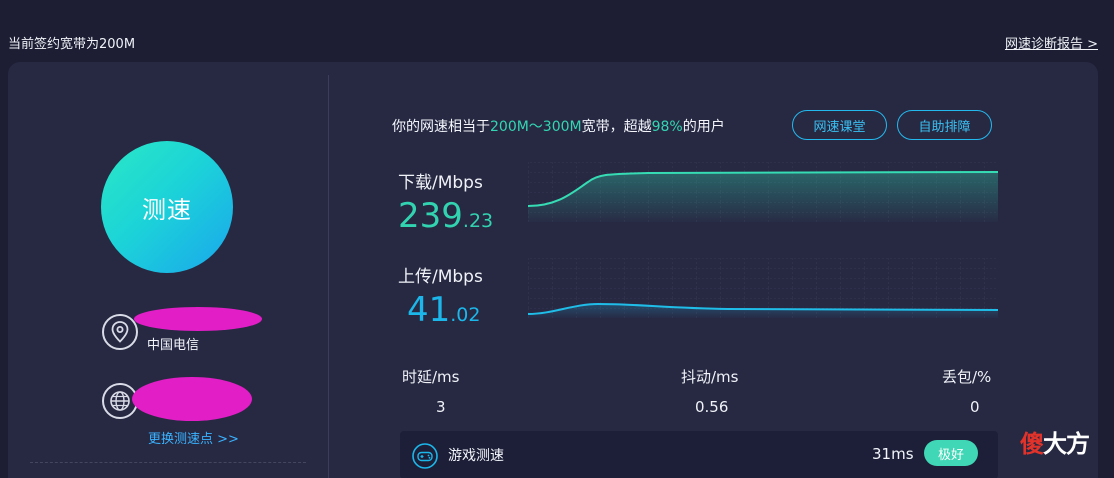 This screenshot has height=478, width=1114. I want to click on watermark-char: 傻, so click(1032, 444).